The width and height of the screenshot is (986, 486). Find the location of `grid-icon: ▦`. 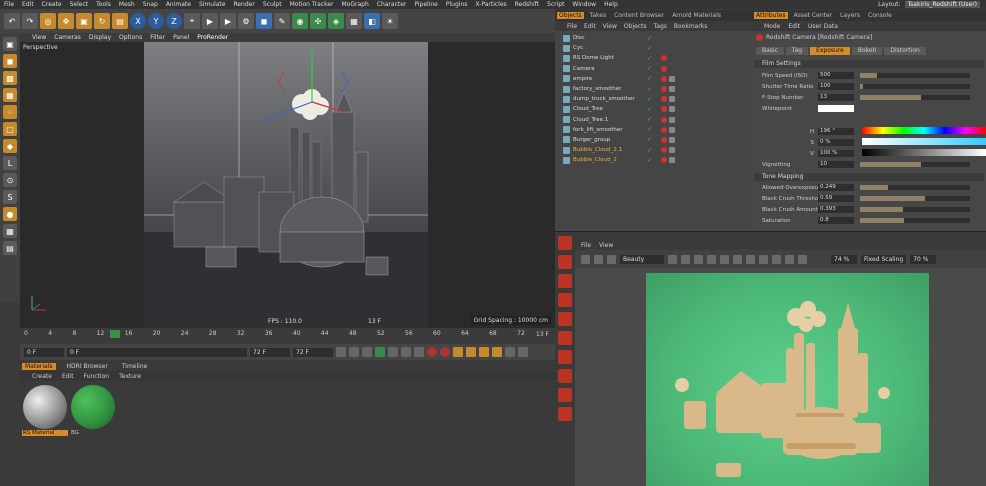

grid-icon: ▦ is located at coordinates (10, 231).